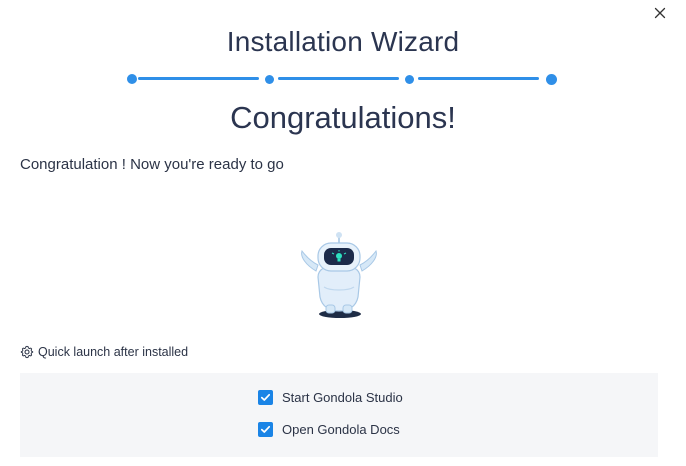  I want to click on open-gondola-docs-option: Open Gondola Docs, so click(329, 429).